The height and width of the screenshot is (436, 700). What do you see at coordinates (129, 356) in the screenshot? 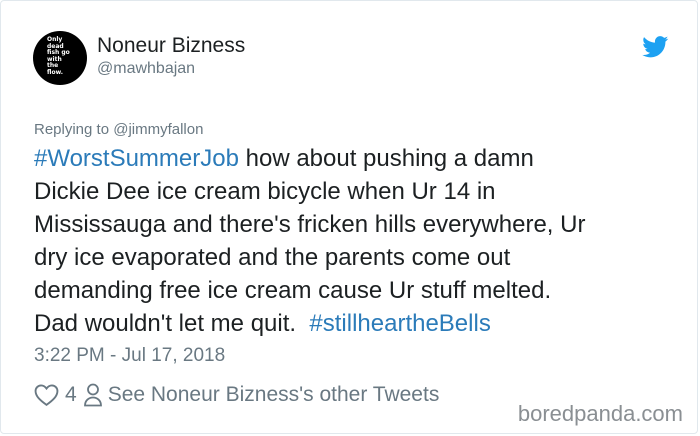
I see `tweet-timestamp: 3:22 PM - Jul 17, 2018` at bounding box center [129, 356].